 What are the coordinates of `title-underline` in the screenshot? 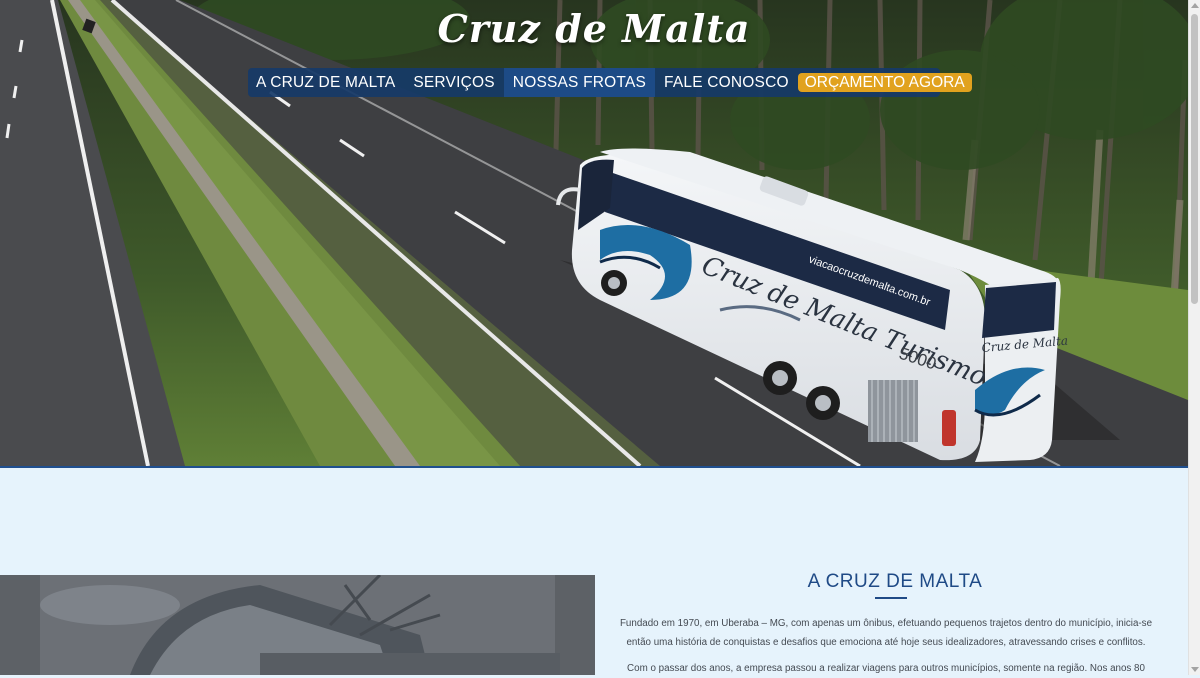 It's located at (891, 598).